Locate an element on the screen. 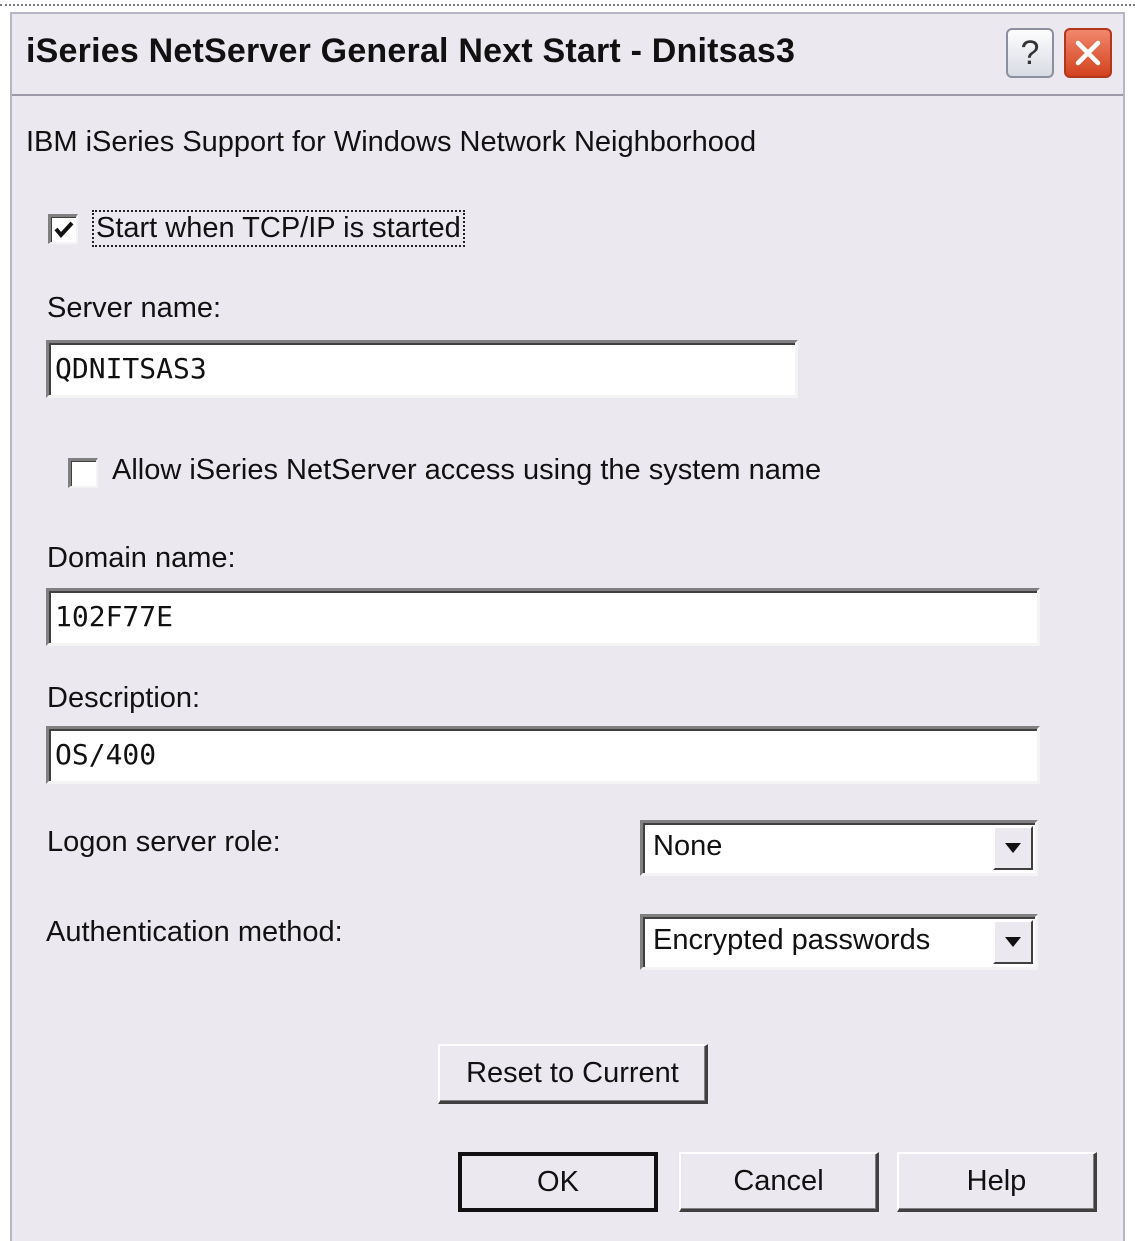 This screenshot has height=1241, width=1135. checkmark-icon is located at coordinates (64, 230).